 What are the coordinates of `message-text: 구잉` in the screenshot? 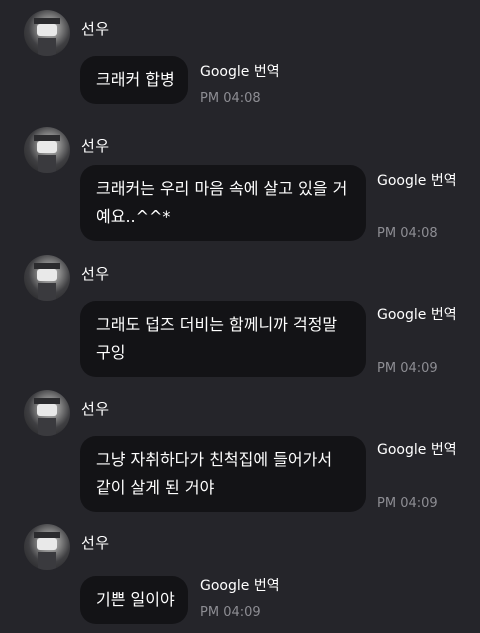 It's located at (111, 352).